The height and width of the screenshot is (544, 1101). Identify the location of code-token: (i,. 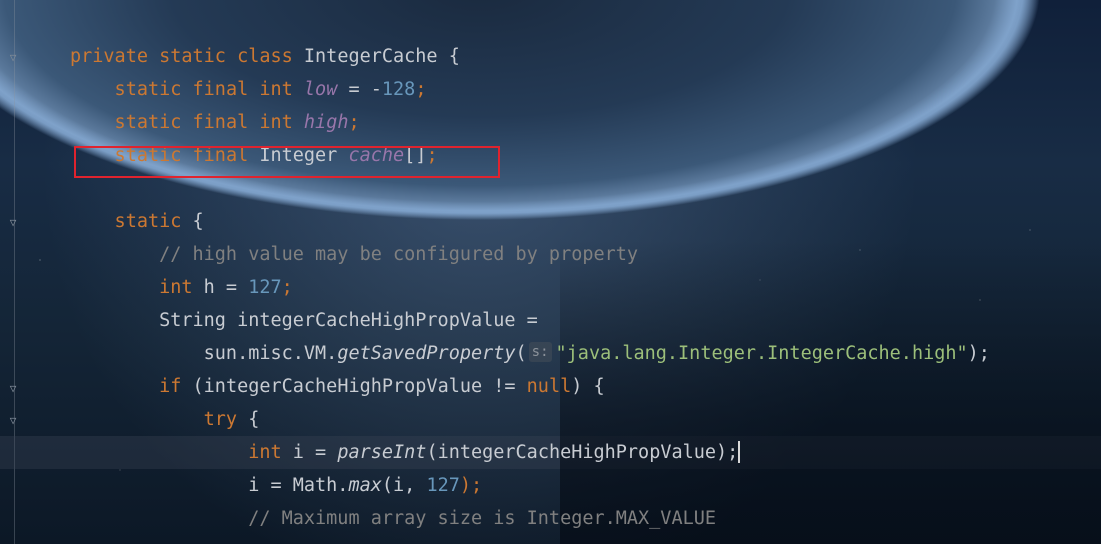
(404, 485).